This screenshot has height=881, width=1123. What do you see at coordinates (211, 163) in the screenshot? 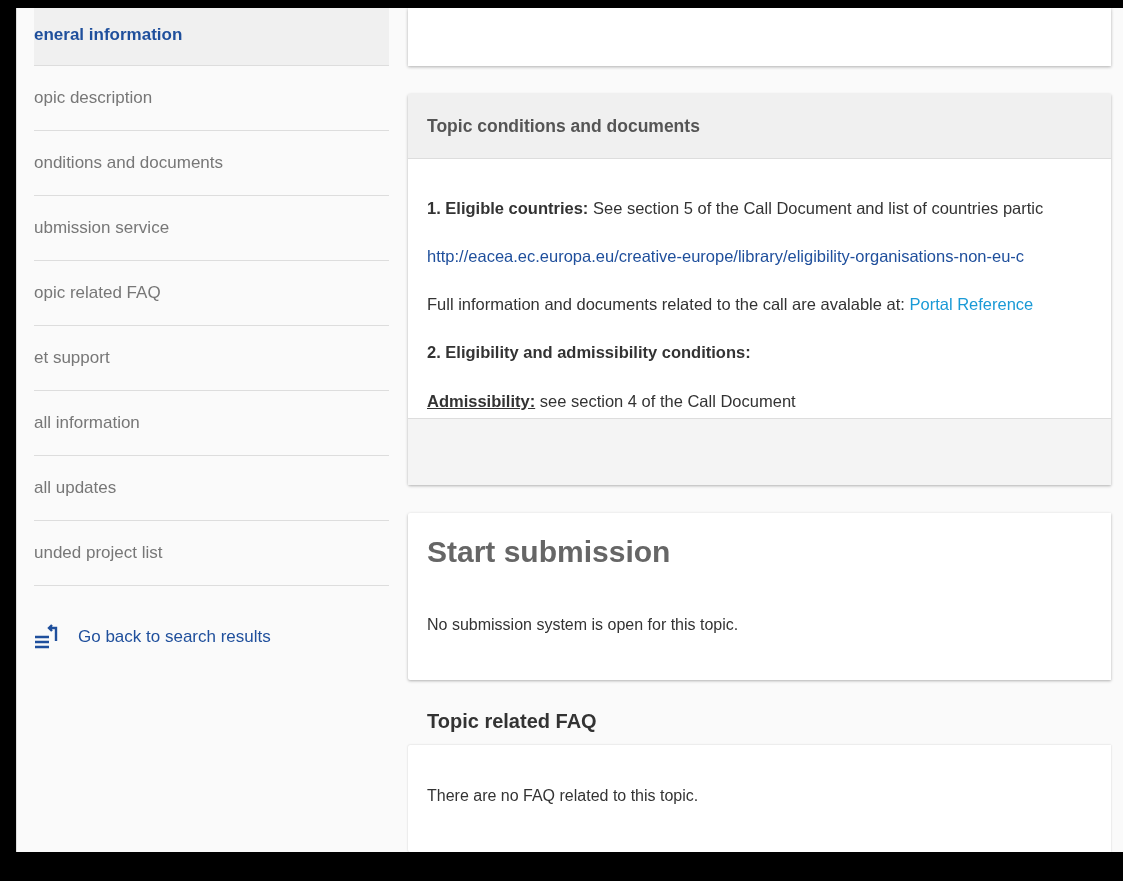
I see `sidebar-item: onditions and documents` at bounding box center [211, 163].